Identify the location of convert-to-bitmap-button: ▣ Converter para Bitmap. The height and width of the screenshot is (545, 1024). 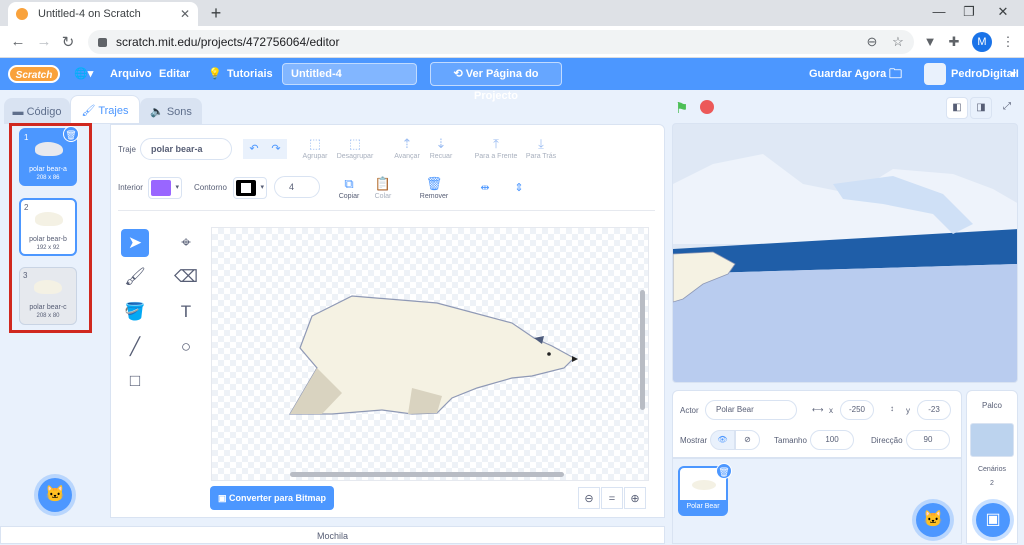
(272, 498).